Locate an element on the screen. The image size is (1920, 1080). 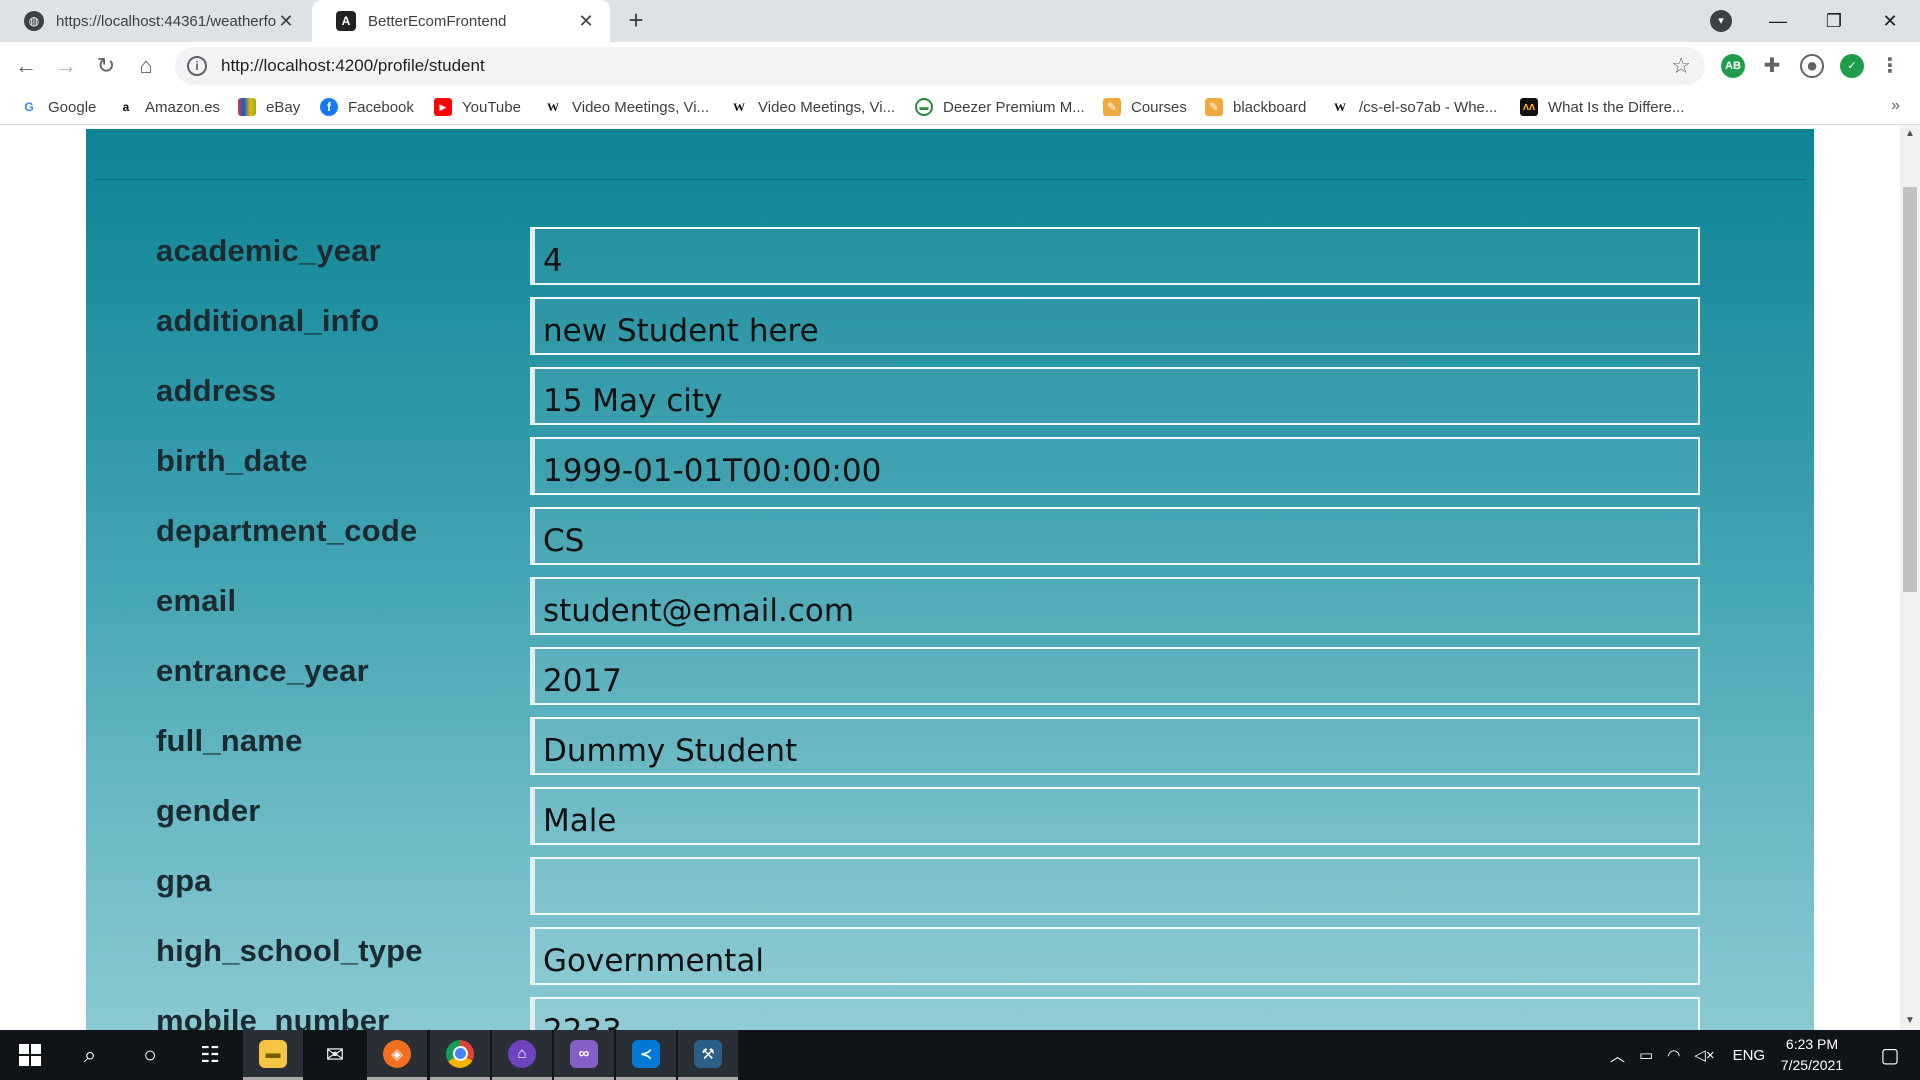
additional-info-input: new Student here is located at coordinates (1115, 326).